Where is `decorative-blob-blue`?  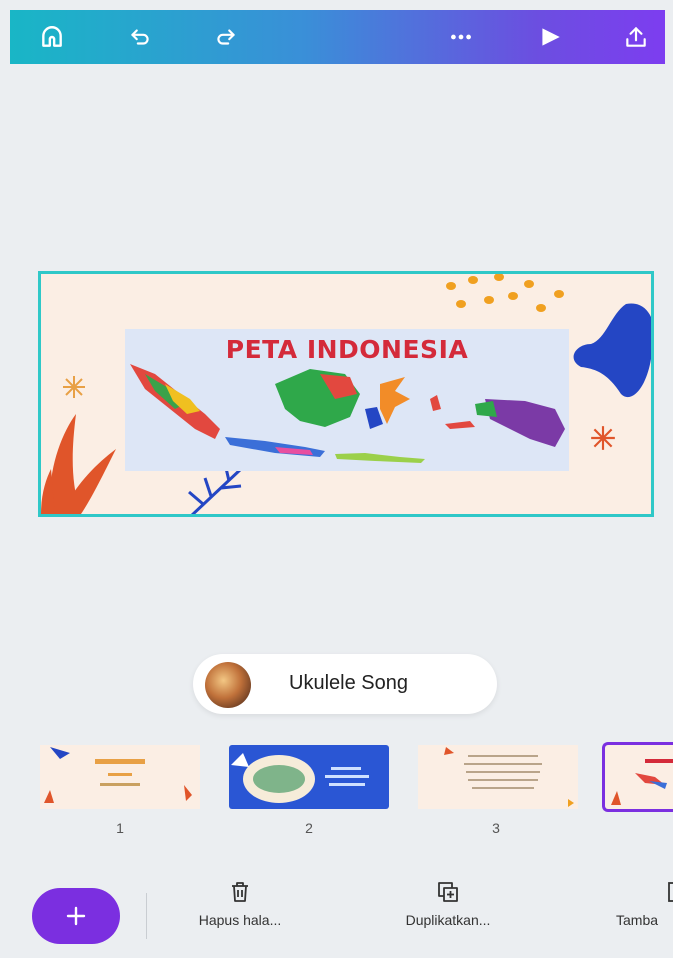
decorative-blob-blue is located at coordinates (612, 350).